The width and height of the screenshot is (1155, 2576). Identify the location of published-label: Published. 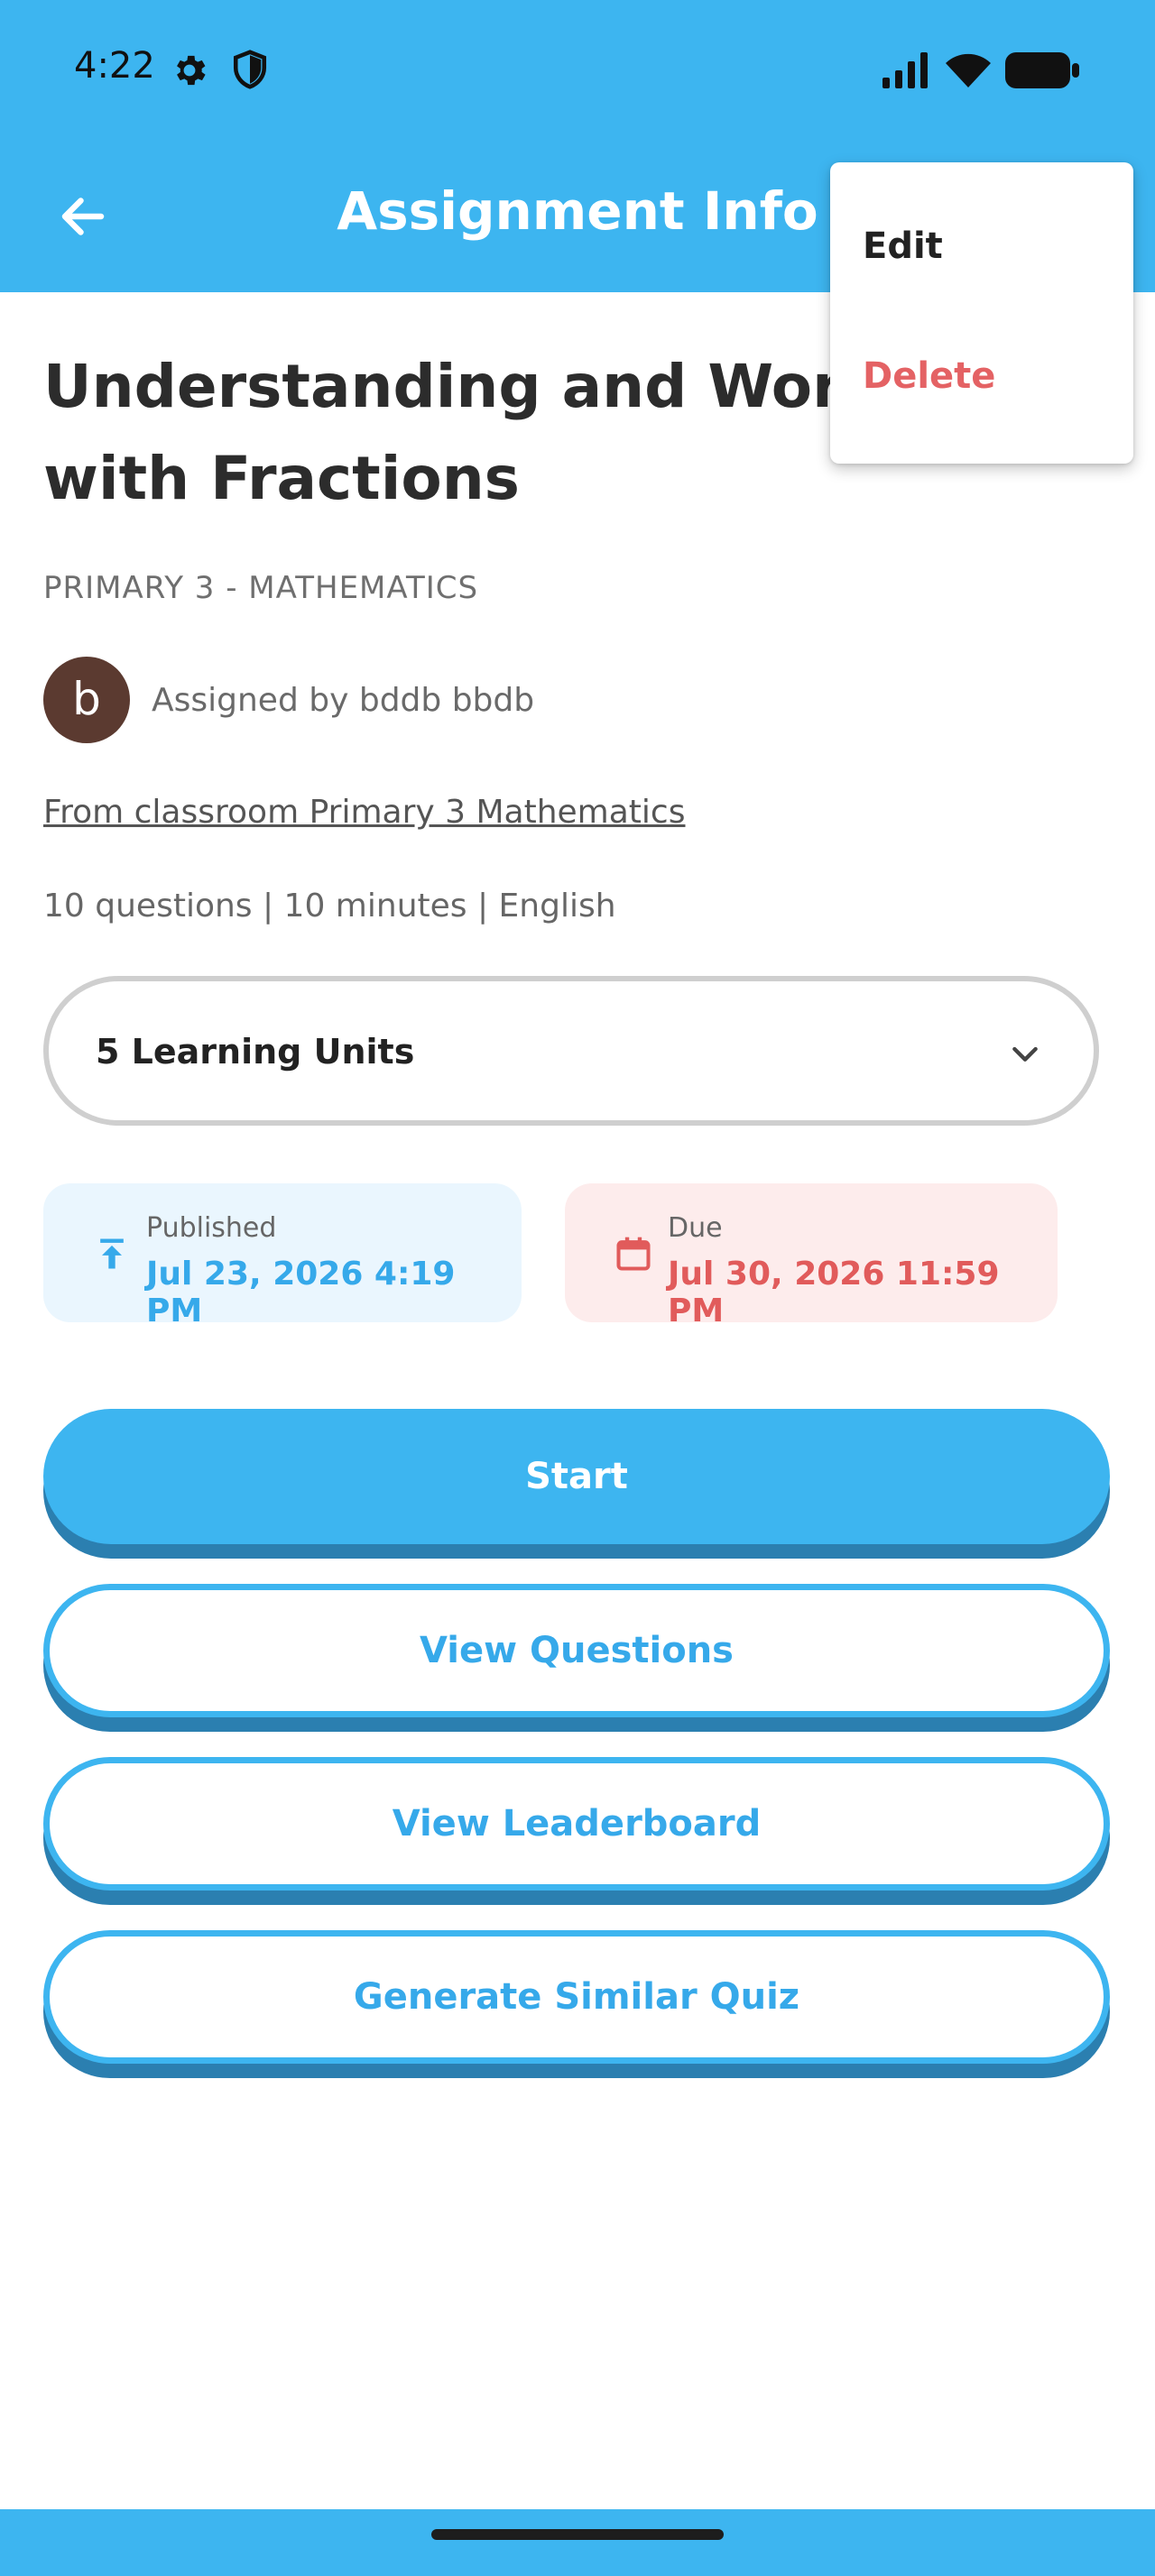
(211, 1228).